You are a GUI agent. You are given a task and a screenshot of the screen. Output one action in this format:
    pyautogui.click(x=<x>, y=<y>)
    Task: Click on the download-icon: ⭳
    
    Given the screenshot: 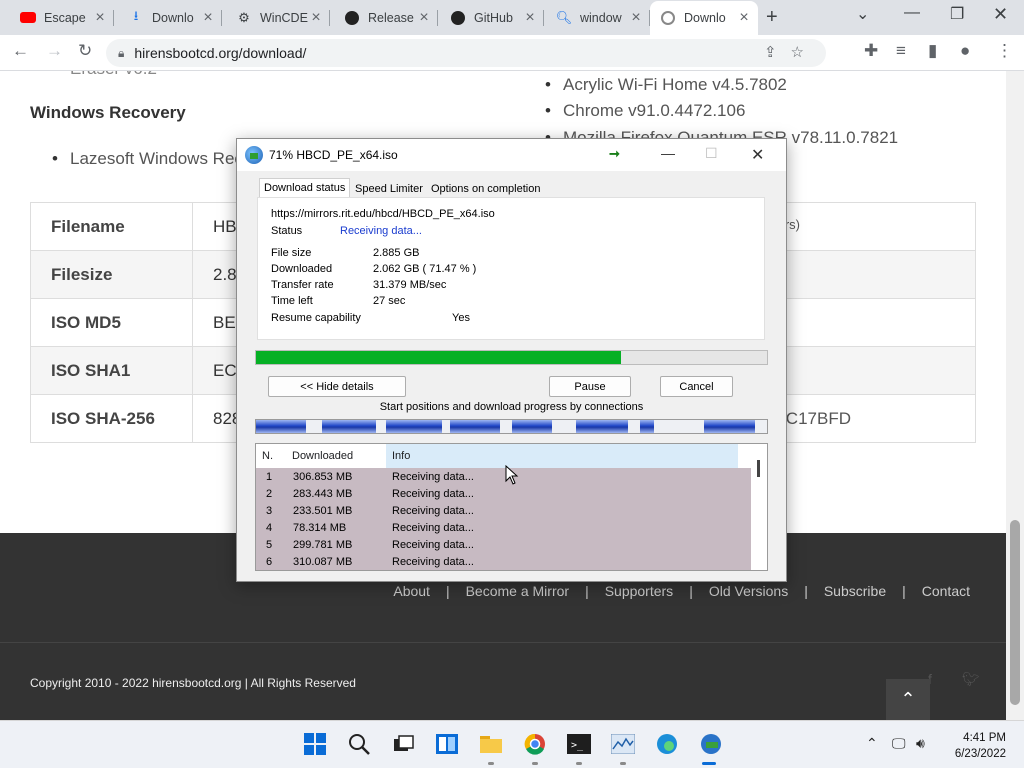 What is the action you would take?
    pyautogui.click(x=136, y=15)
    